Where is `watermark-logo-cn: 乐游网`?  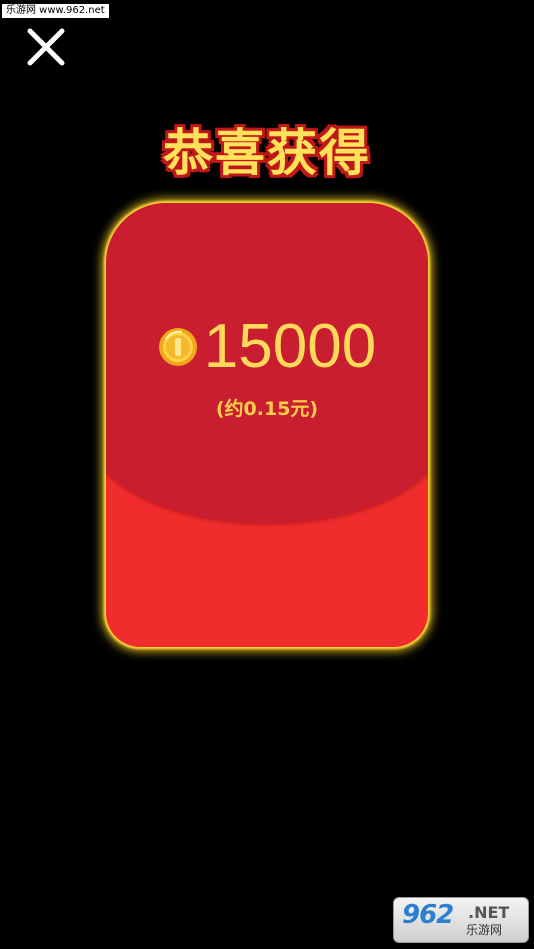 watermark-logo-cn: 乐游网 is located at coordinates (484, 930).